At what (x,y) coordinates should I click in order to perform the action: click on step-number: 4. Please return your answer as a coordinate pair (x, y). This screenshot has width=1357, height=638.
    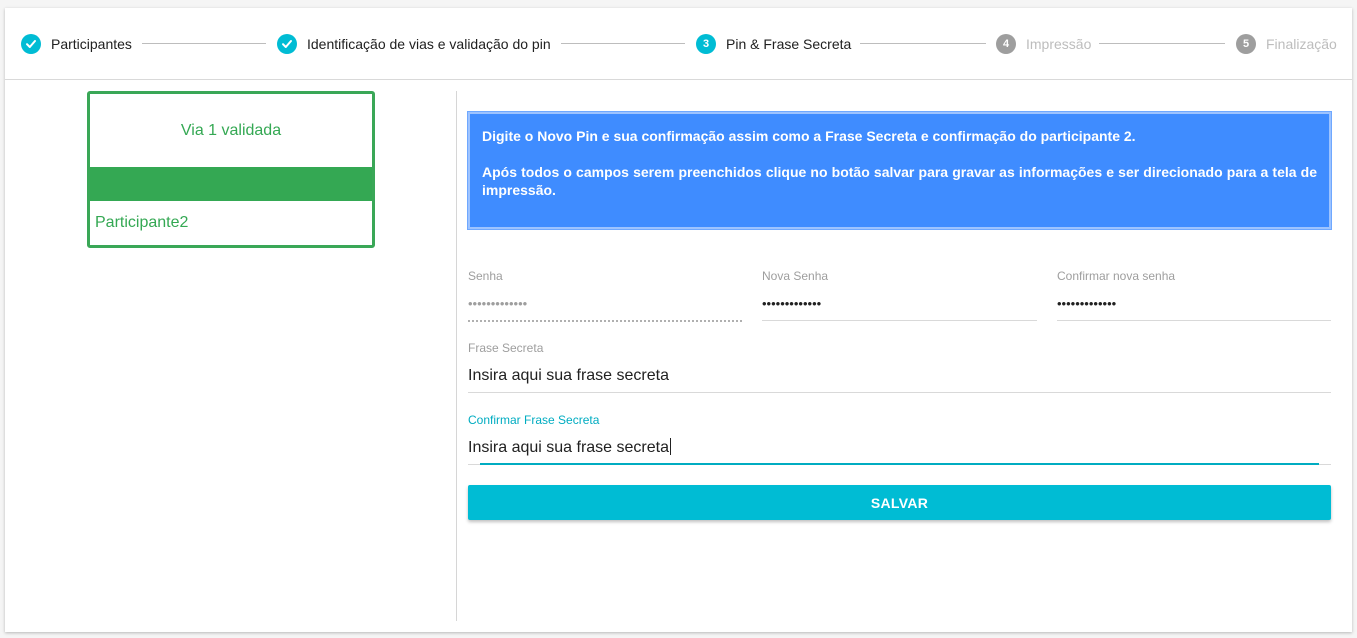
    Looking at the image, I should click on (1006, 44).